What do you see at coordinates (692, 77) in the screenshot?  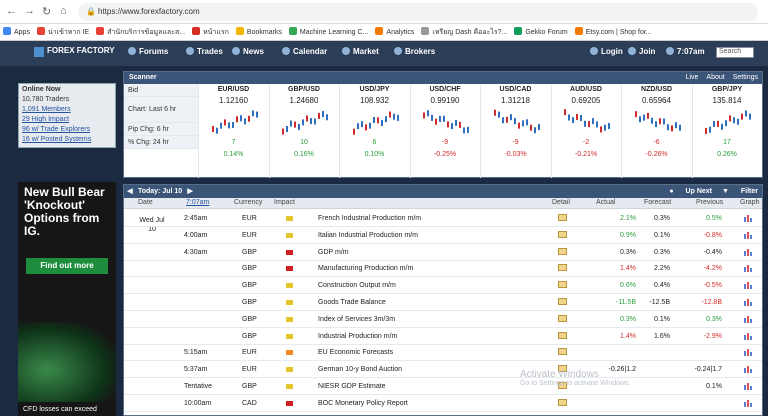 I see `scanner-live-button: Live` at bounding box center [692, 77].